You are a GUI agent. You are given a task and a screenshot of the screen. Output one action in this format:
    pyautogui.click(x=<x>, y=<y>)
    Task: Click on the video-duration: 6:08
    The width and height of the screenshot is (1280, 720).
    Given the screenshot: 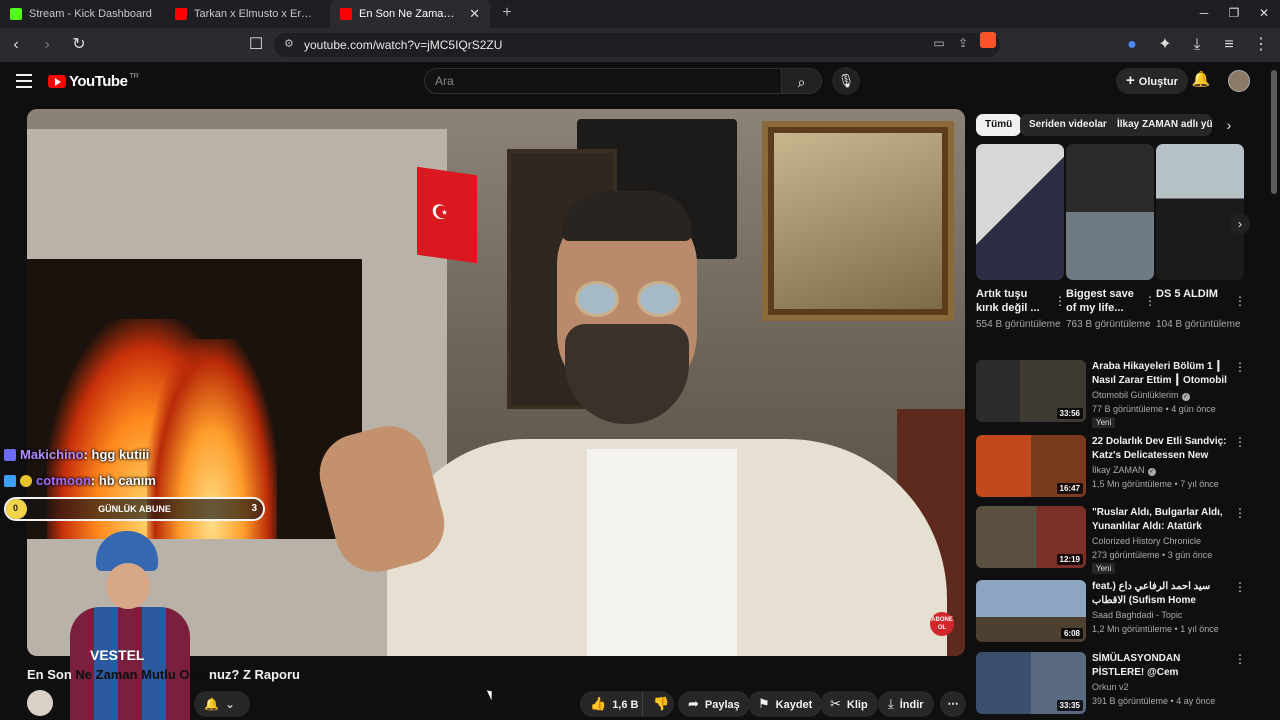 What is the action you would take?
    pyautogui.click(x=1071, y=633)
    